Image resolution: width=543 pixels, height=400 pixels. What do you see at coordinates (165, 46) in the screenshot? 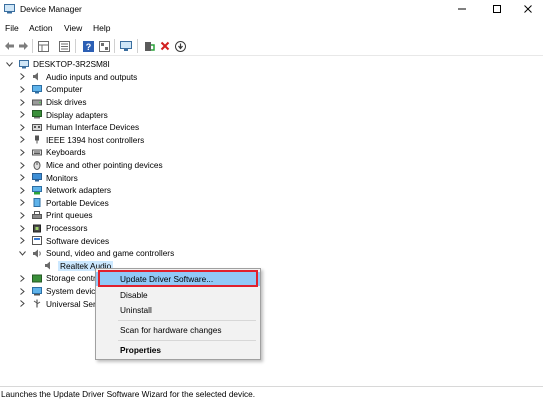
I see `uninstall-button` at bounding box center [165, 46].